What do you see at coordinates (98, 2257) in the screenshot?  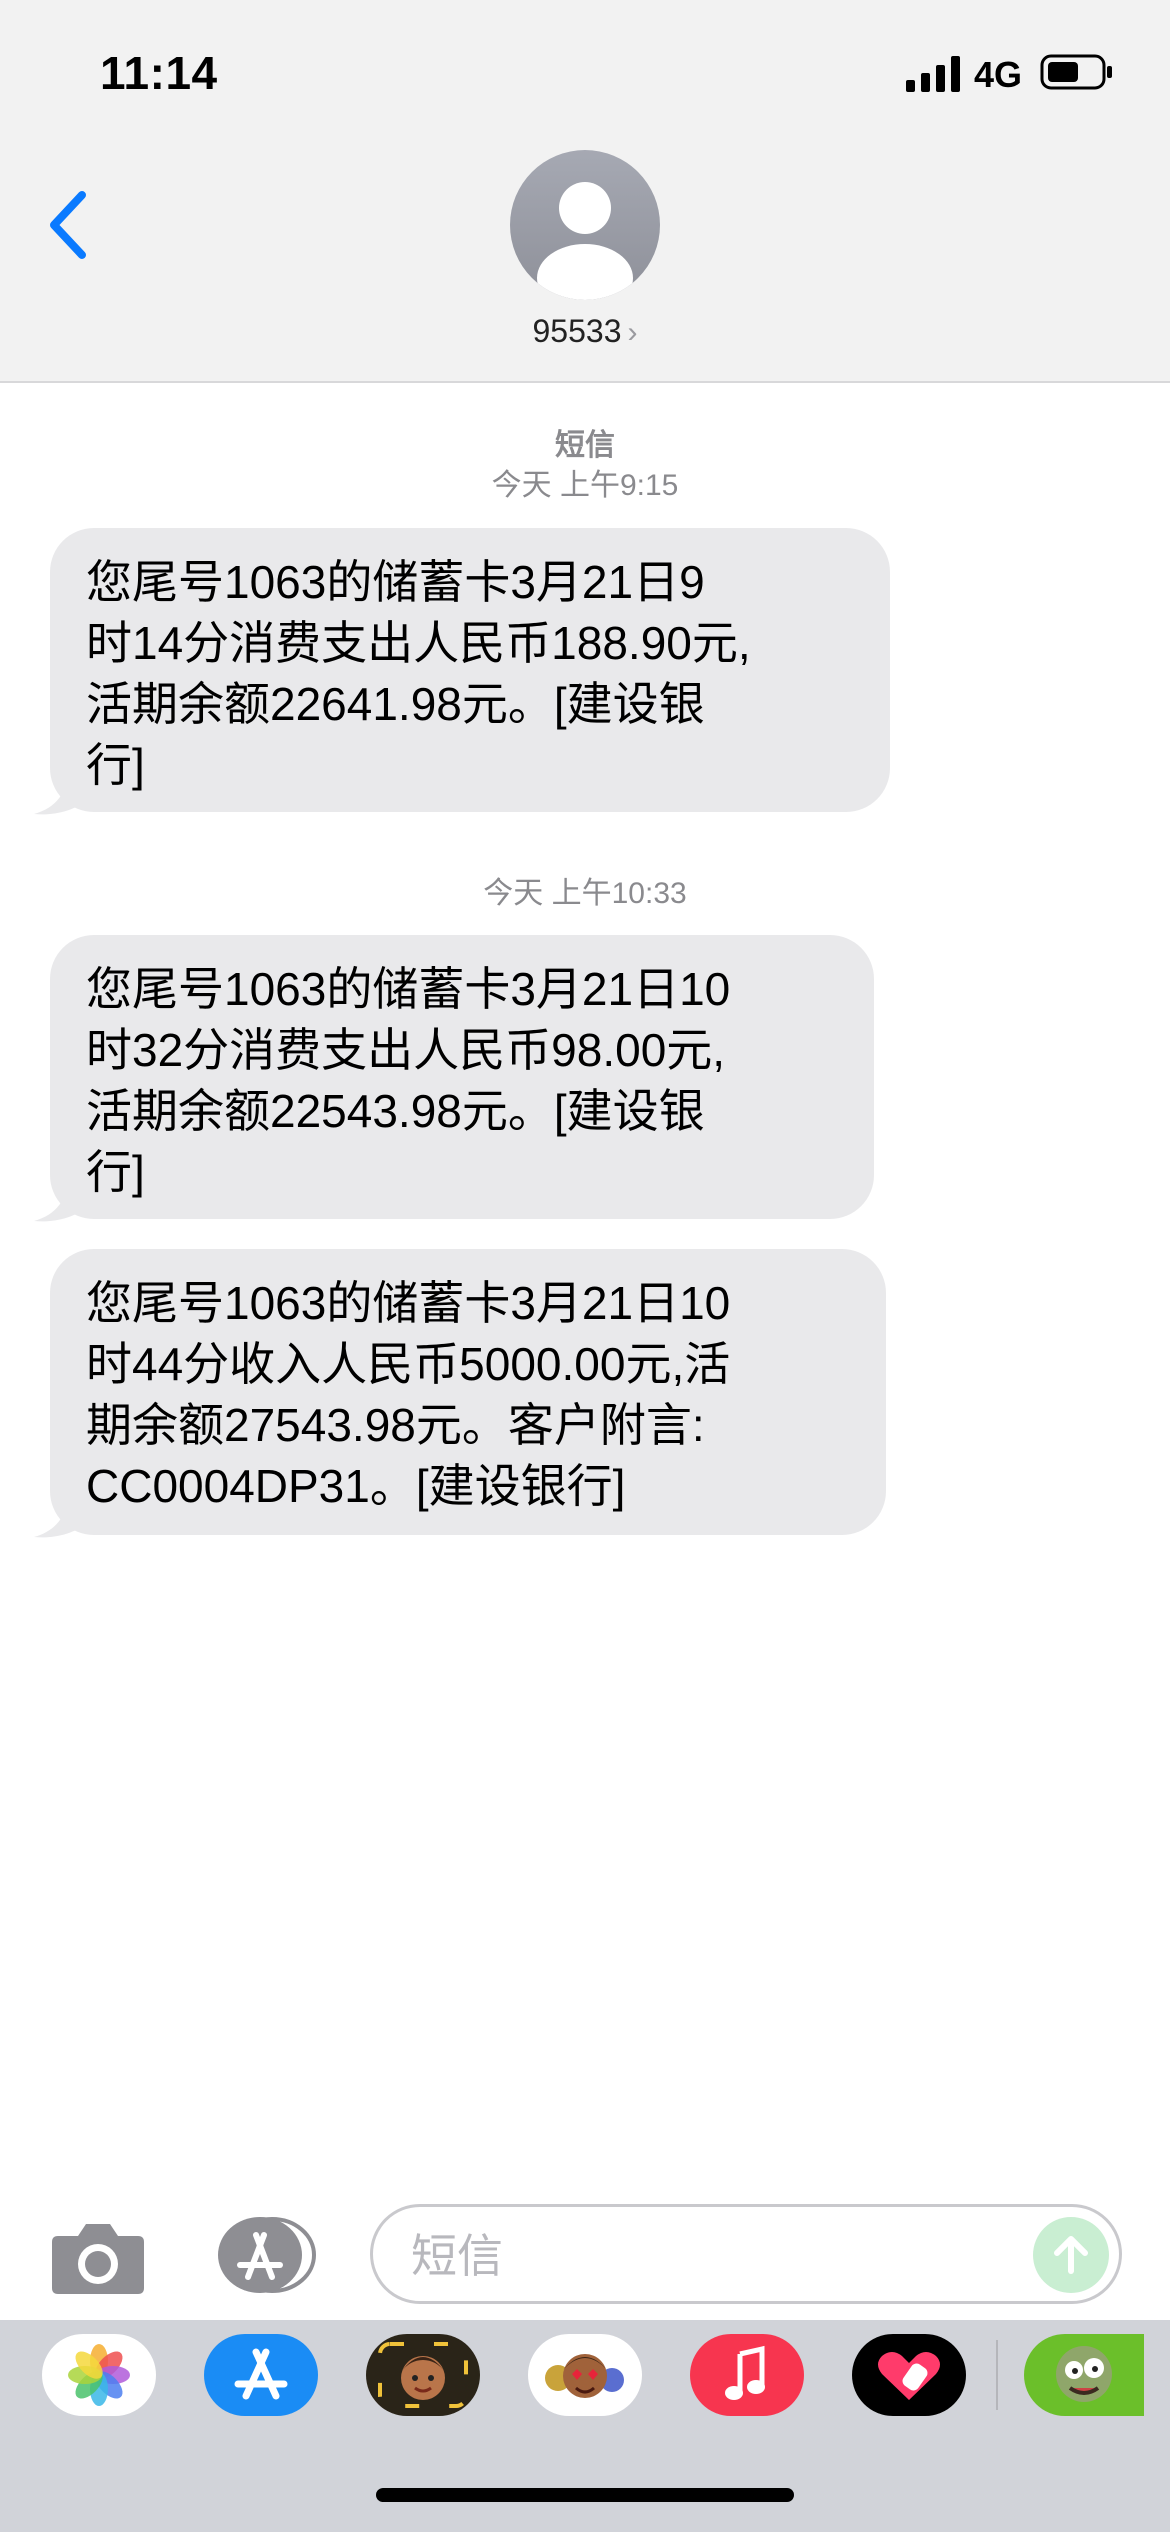 I see `camera-icon` at bounding box center [98, 2257].